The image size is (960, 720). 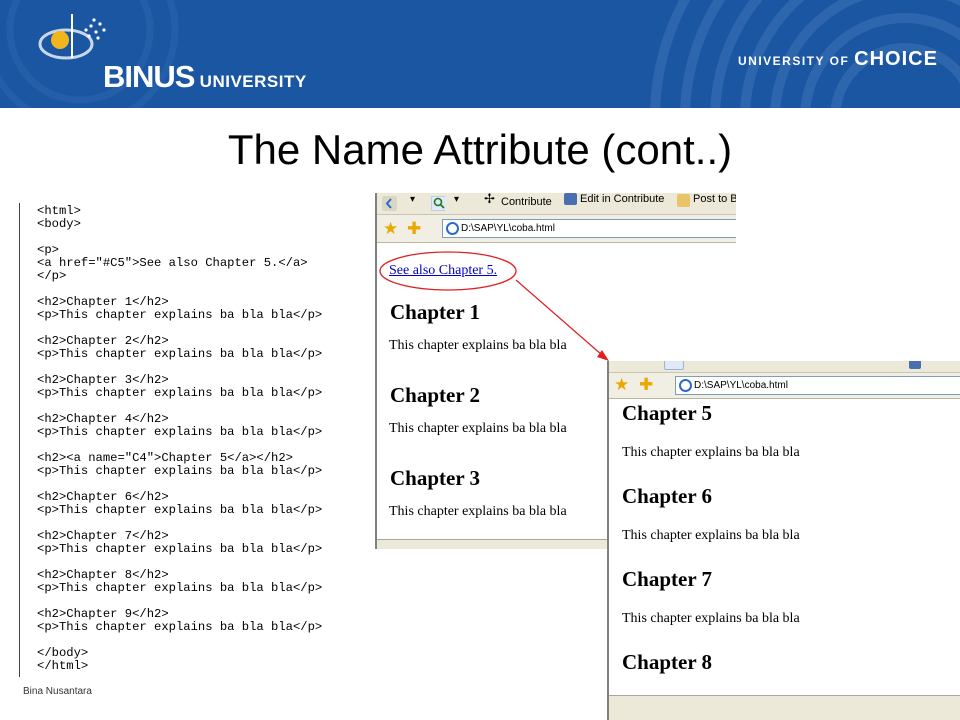 I want to click on browser-toolbar, so click(x=784, y=367).